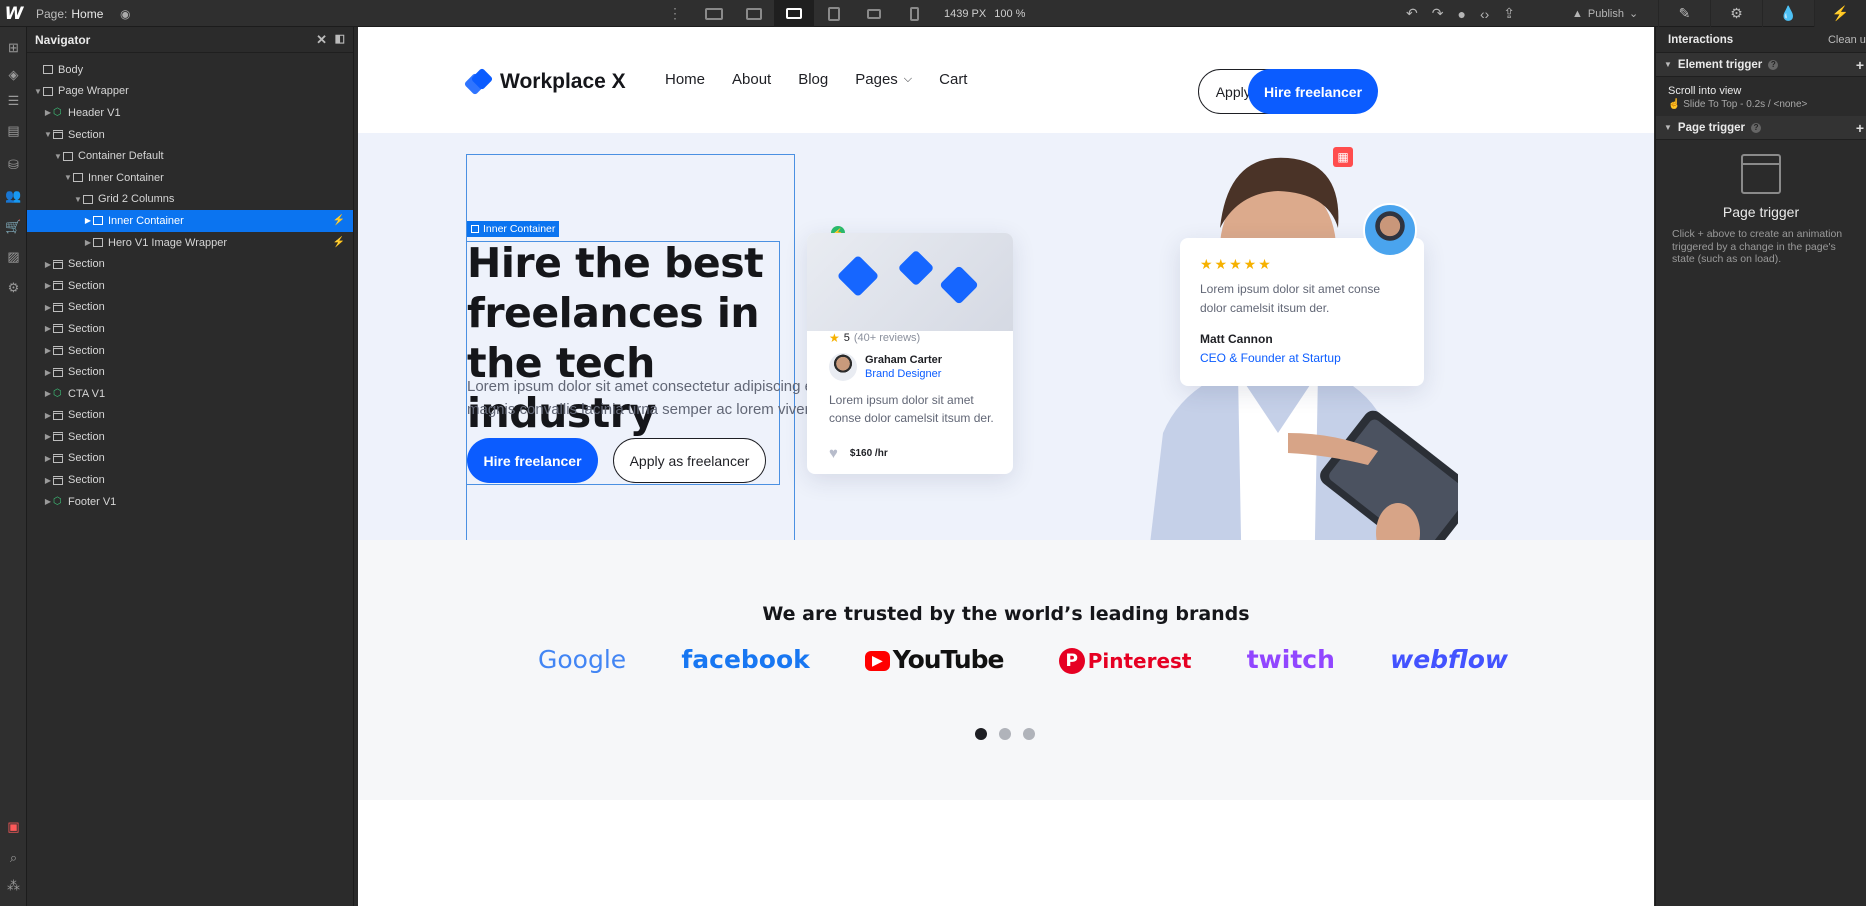 This screenshot has width=1866, height=906. Describe the element at coordinates (14, 13) in the screenshot. I see `webflow-logo: W` at that location.